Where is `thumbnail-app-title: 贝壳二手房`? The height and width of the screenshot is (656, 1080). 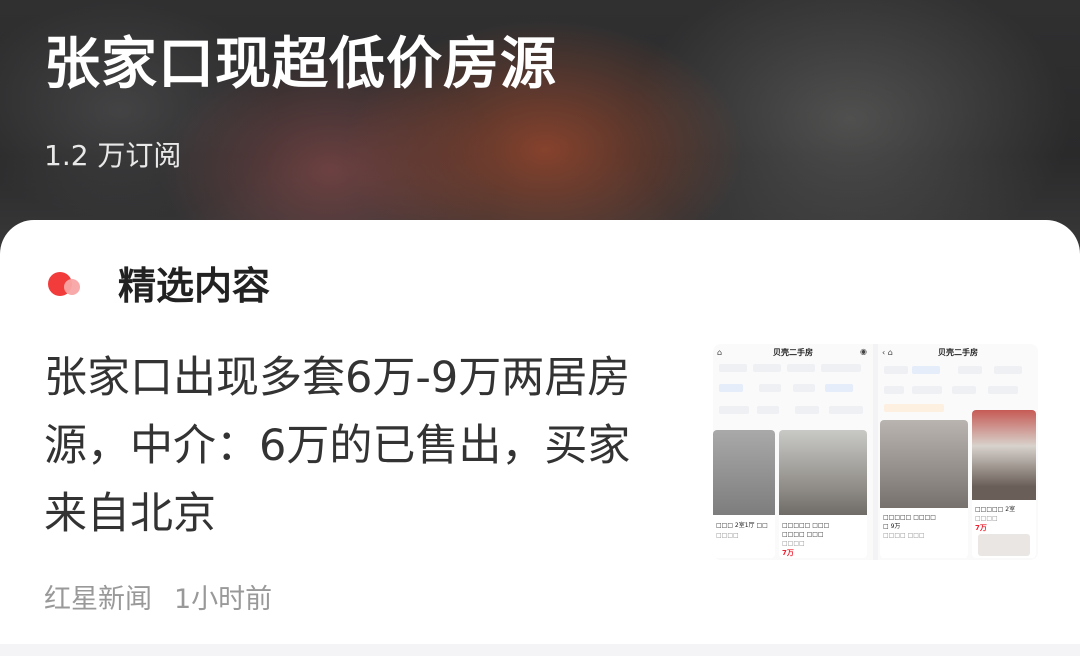
thumbnail-app-title: 贝壳二手房 is located at coordinates (793, 352).